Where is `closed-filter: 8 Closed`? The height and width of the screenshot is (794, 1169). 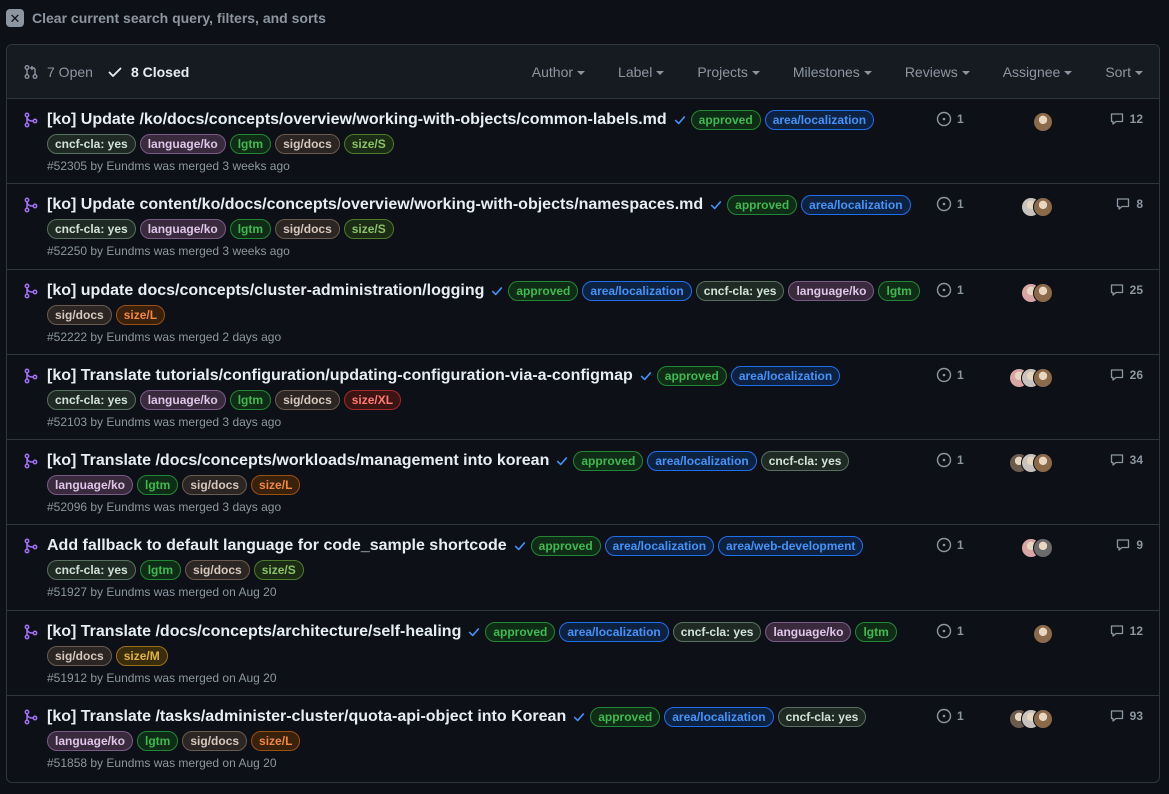
closed-filter: 8 Closed is located at coordinates (148, 72).